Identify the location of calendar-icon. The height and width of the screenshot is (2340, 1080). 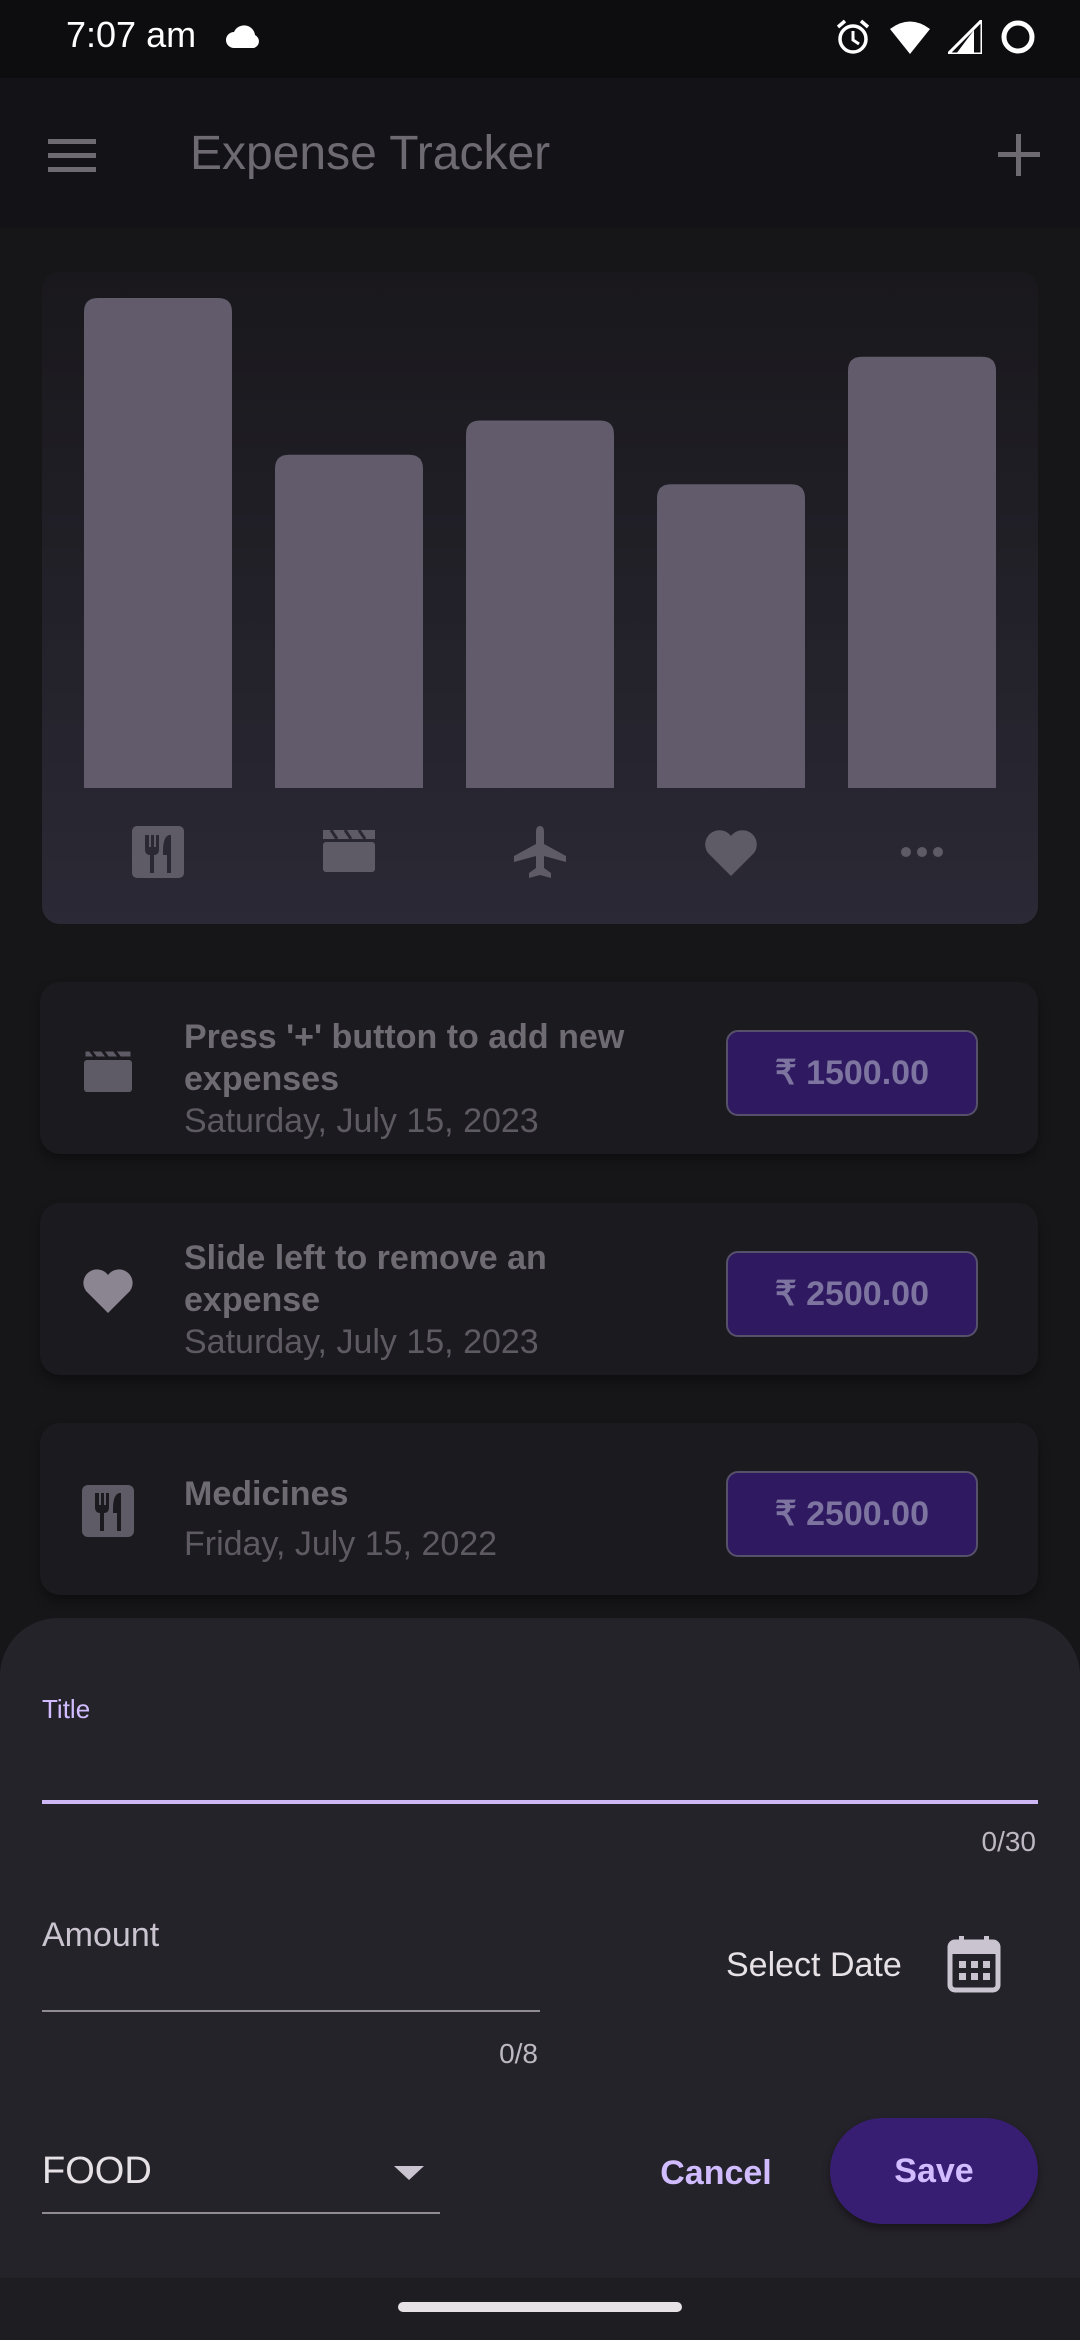
(974, 1964).